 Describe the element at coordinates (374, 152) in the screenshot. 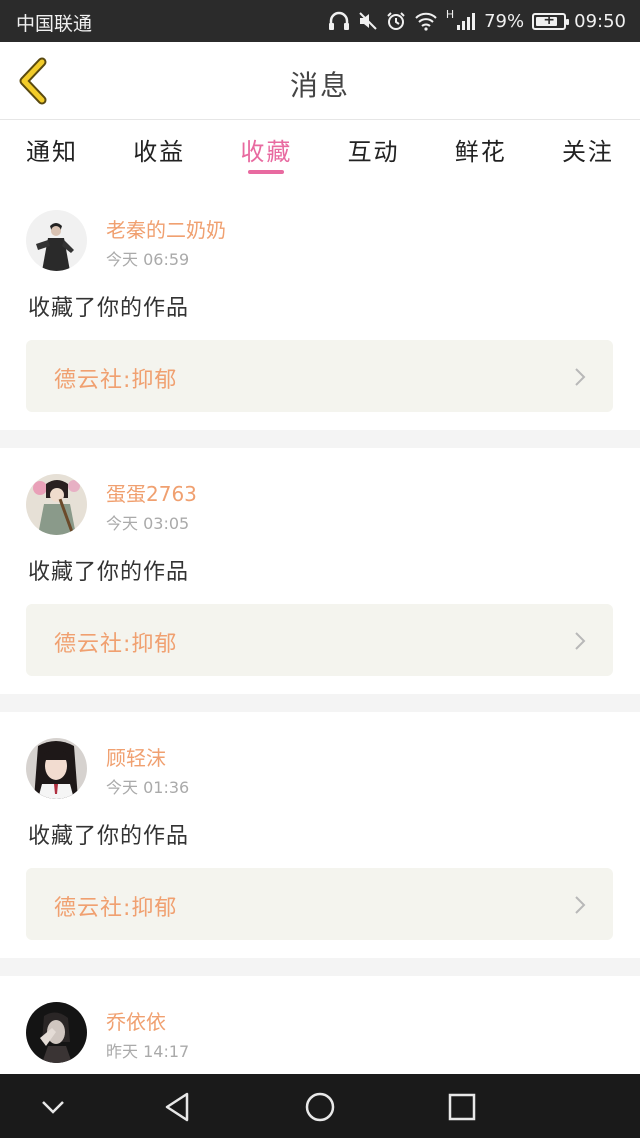

I see `tab-interactions: 互动` at that location.